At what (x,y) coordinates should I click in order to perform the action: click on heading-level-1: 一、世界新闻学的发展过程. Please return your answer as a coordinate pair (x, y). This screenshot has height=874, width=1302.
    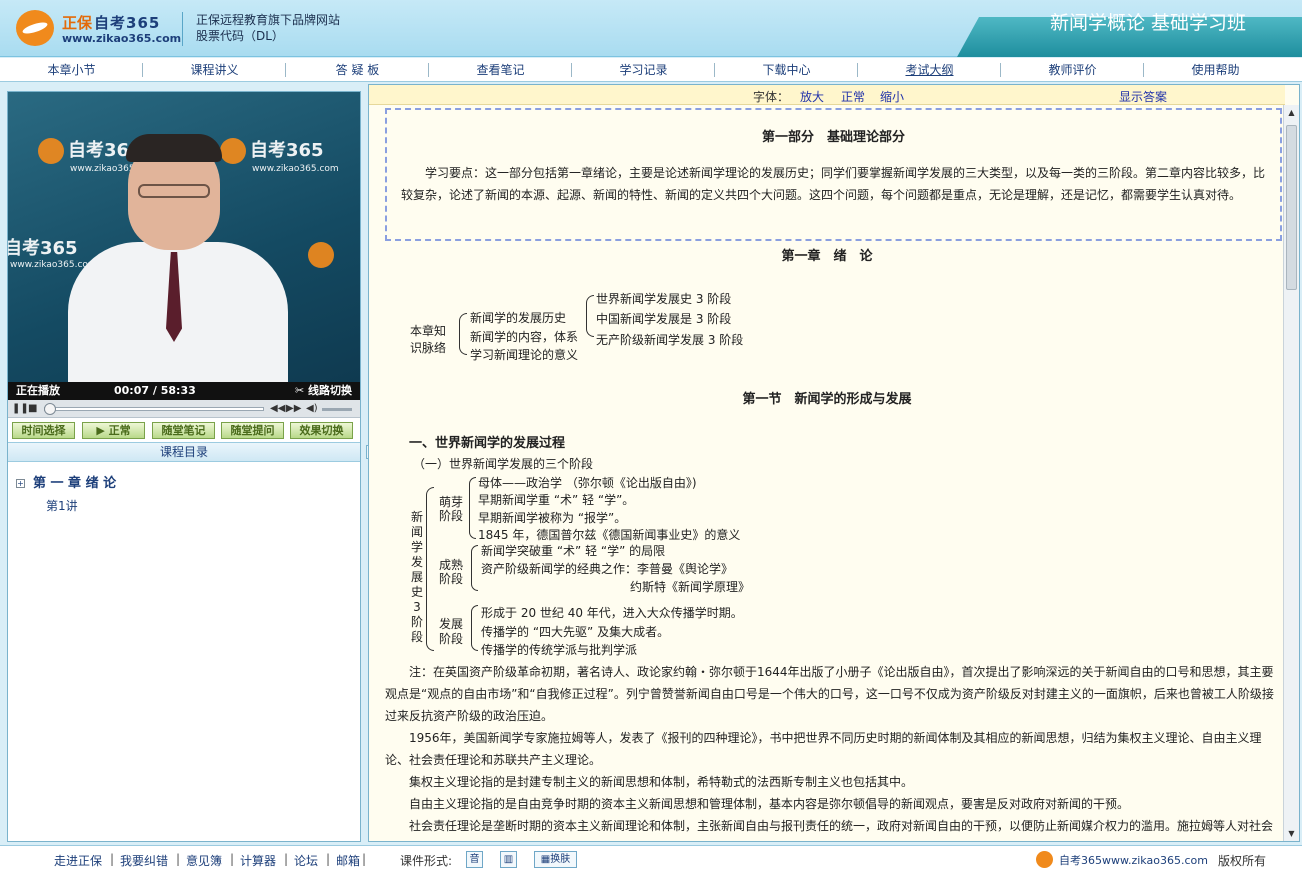
    Looking at the image, I should click on (487, 443).